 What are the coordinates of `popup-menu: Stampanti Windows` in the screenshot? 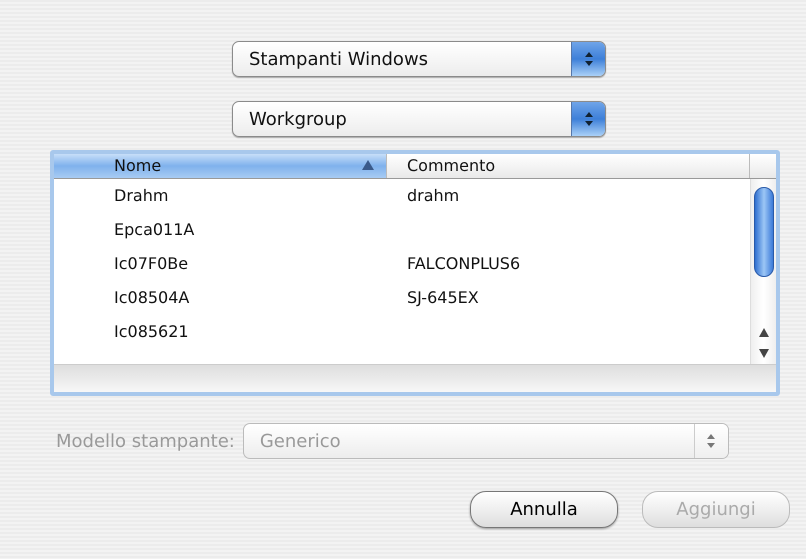 It's located at (419, 59).